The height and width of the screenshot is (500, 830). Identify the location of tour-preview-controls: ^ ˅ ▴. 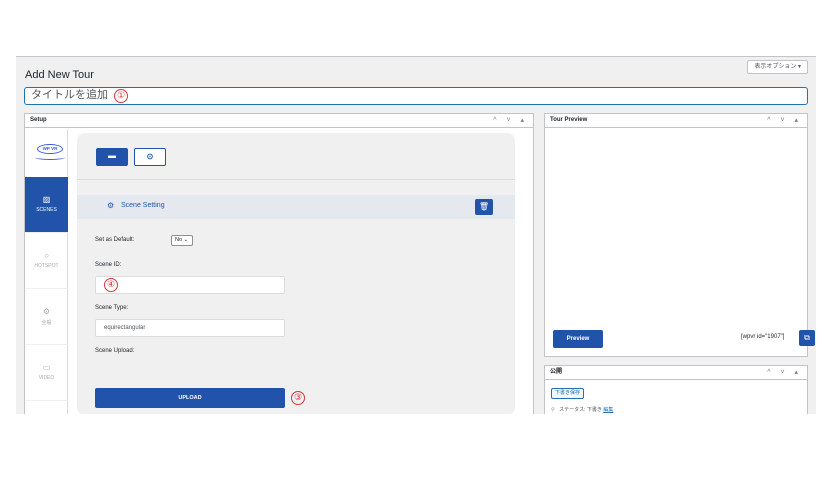
(784, 120).